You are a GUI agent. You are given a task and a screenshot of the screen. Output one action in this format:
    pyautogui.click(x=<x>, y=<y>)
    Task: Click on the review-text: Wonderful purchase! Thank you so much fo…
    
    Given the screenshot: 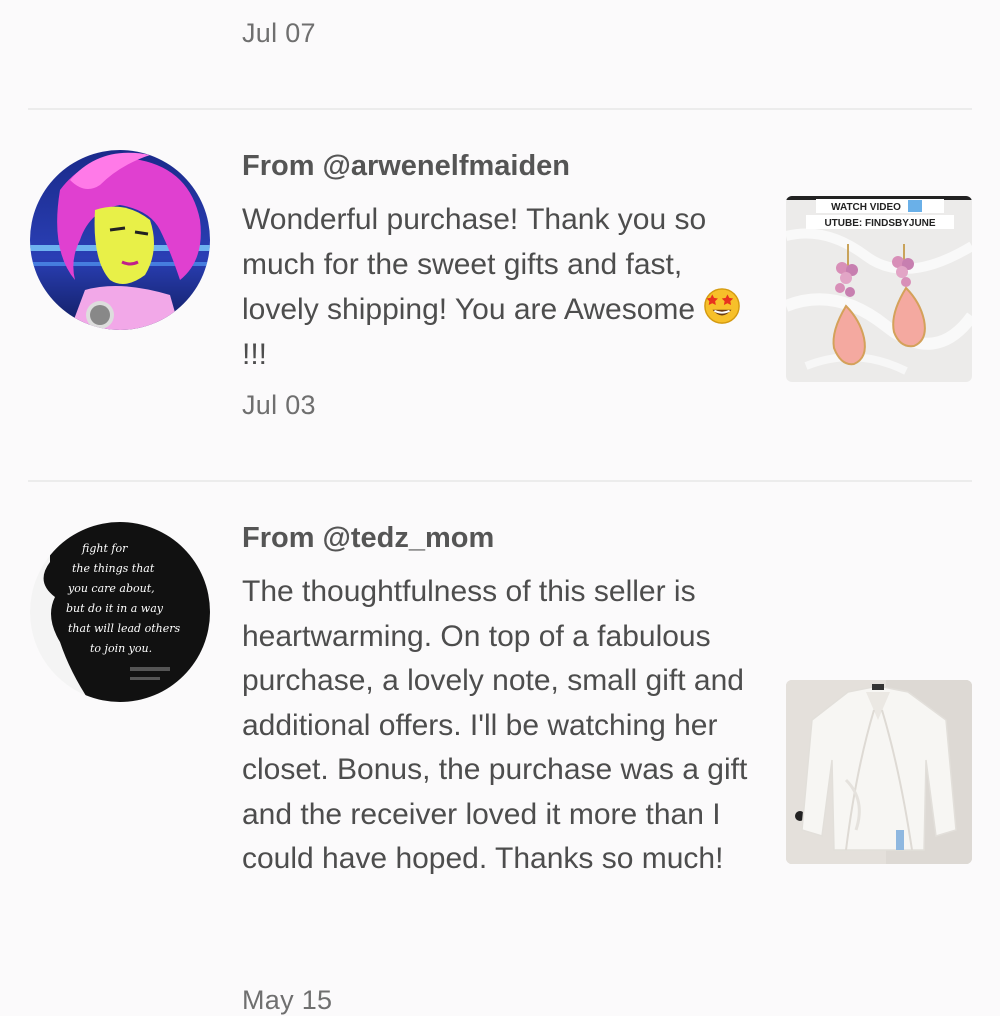 What is the action you would take?
    pyautogui.click(x=497, y=287)
    